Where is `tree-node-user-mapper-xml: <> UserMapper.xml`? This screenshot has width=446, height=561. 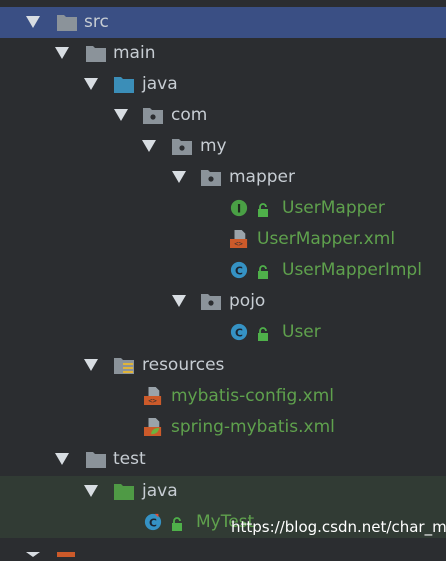 tree-node-user-mapper-xml: <> UserMapper.xml is located at coordinates (223, 239).